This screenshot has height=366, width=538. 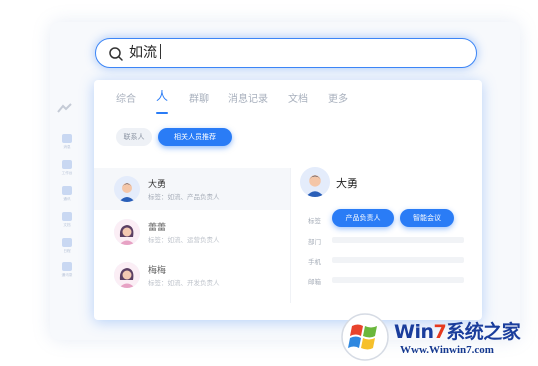 What do you see at coordinates (64, 108) in the screenshot?
I see `logo-icon` at bounding box center [64, 108].